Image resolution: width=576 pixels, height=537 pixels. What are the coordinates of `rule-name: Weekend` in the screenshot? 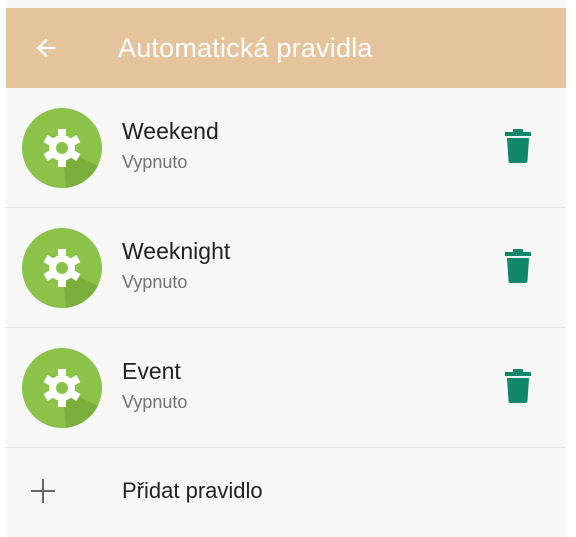 It's located at (170, 131).